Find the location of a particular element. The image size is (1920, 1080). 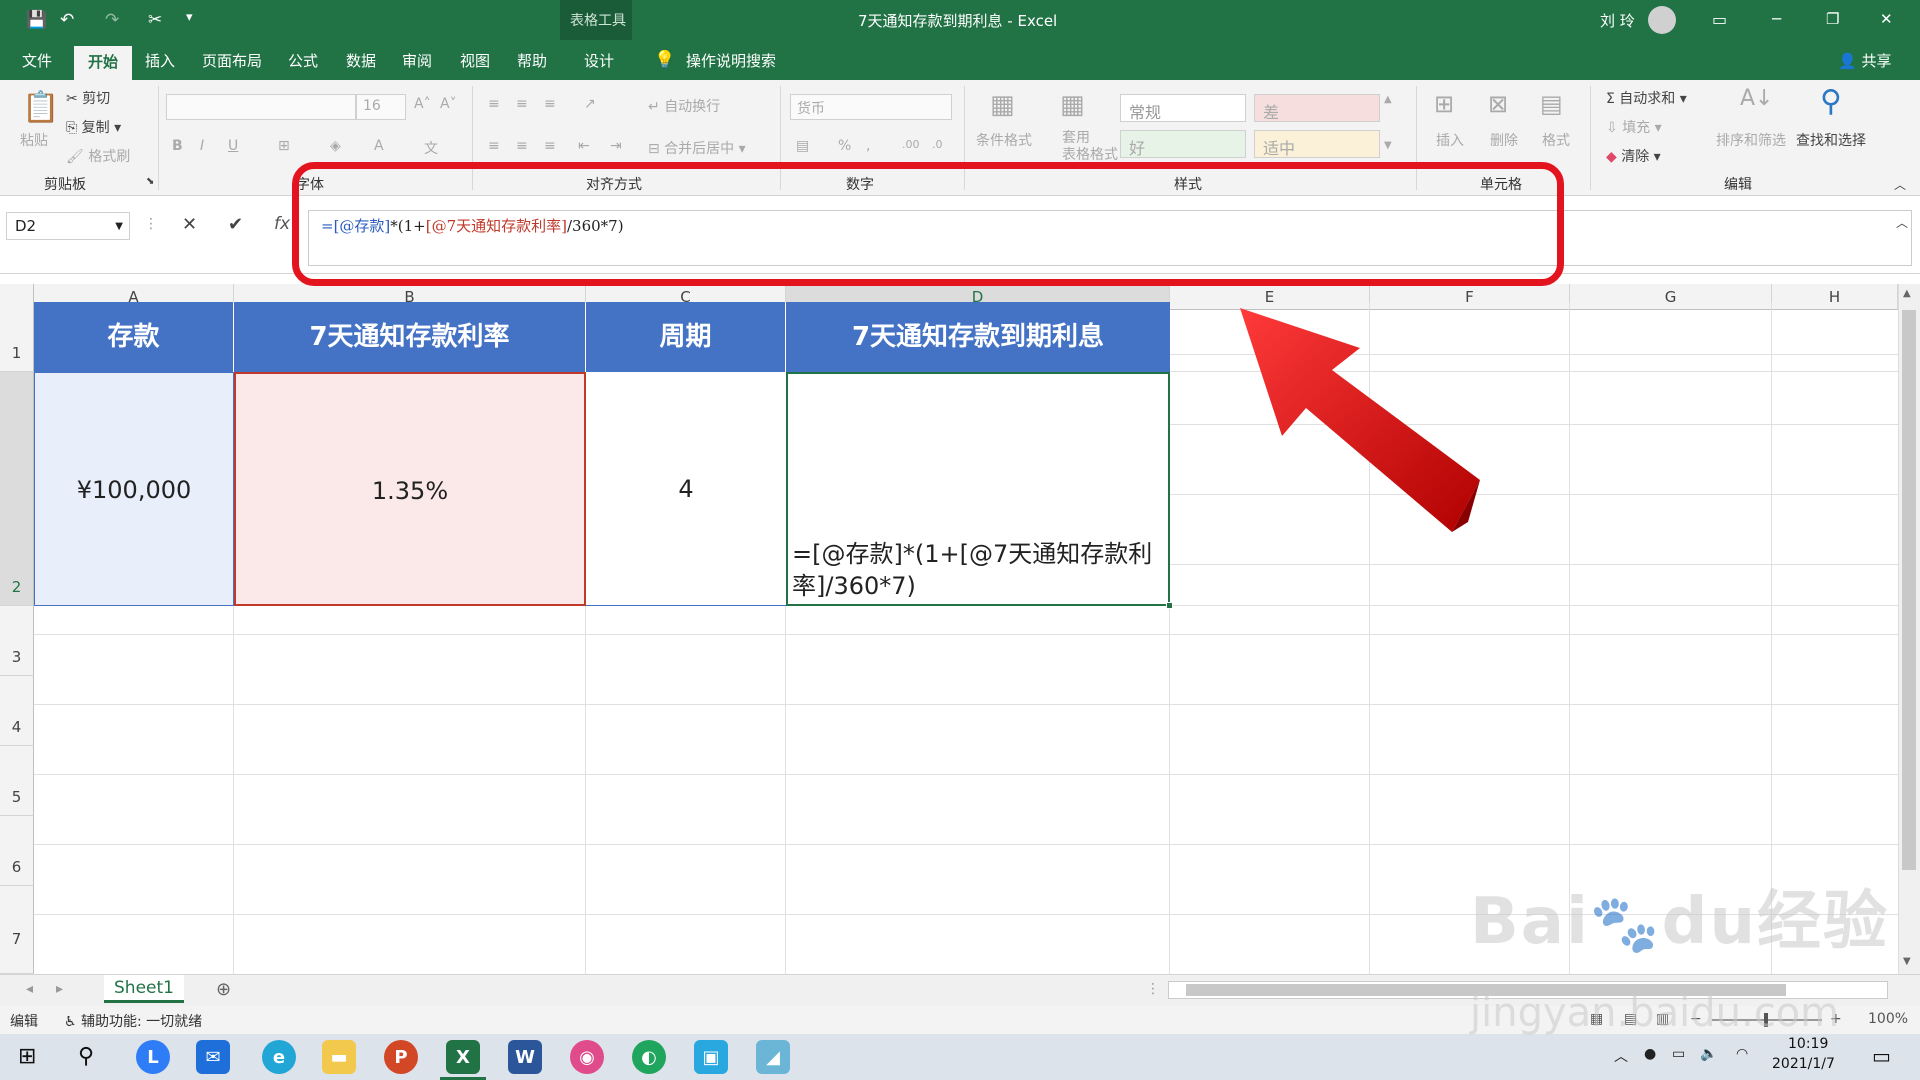

vertical-scroll-thumb is located at coordinates (1909, 590).